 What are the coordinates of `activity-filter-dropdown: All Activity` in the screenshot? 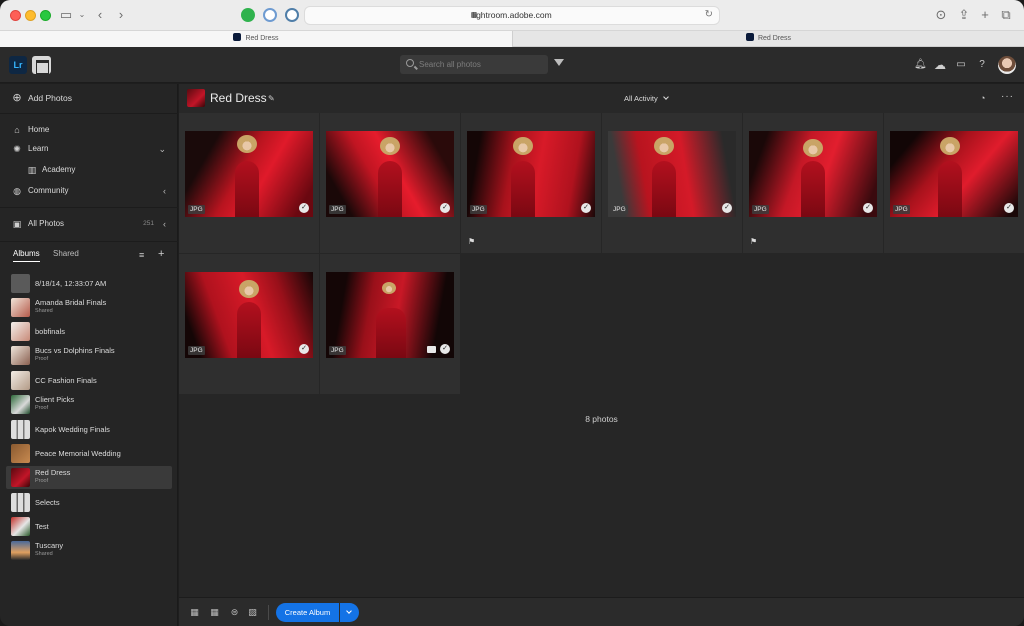 It's located at (646, 98).